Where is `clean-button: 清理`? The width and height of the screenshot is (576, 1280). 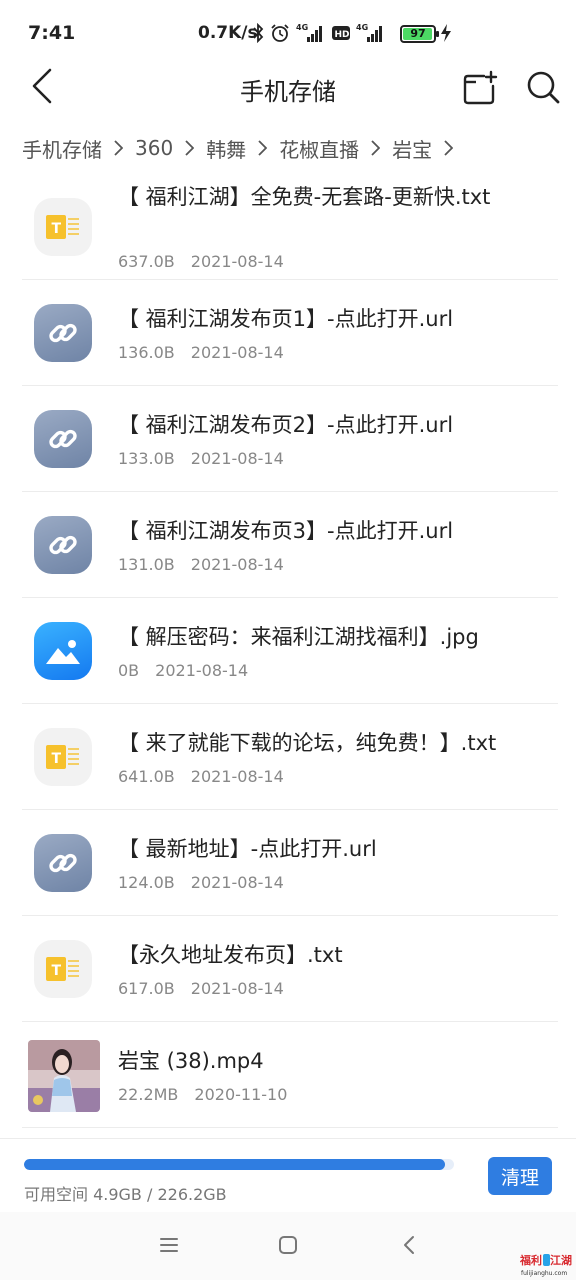
clean-button: 清理 is located at coordinates (520, 1176).